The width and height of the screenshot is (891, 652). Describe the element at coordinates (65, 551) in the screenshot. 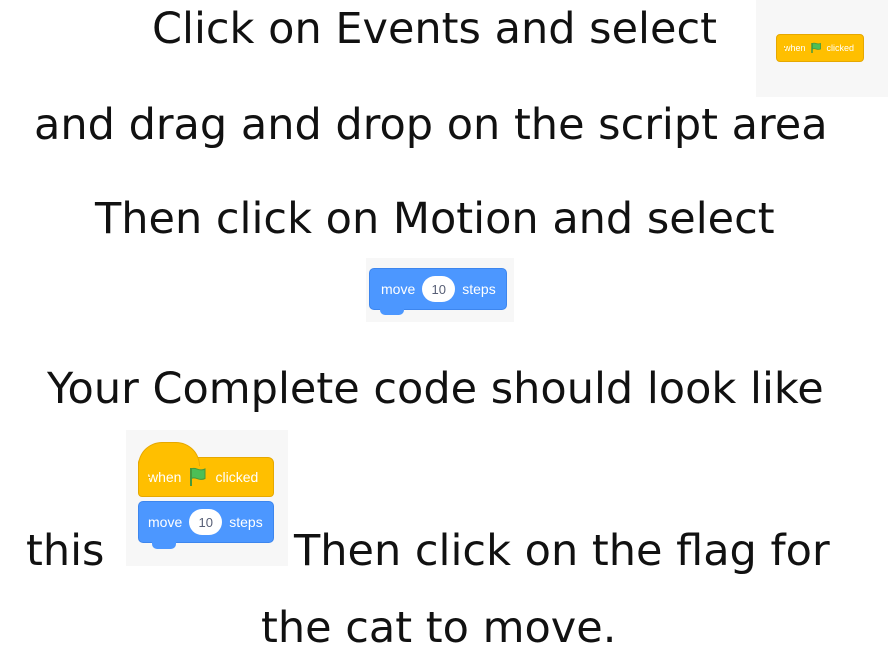

I see `instruction-line-5-start: this` at that location.